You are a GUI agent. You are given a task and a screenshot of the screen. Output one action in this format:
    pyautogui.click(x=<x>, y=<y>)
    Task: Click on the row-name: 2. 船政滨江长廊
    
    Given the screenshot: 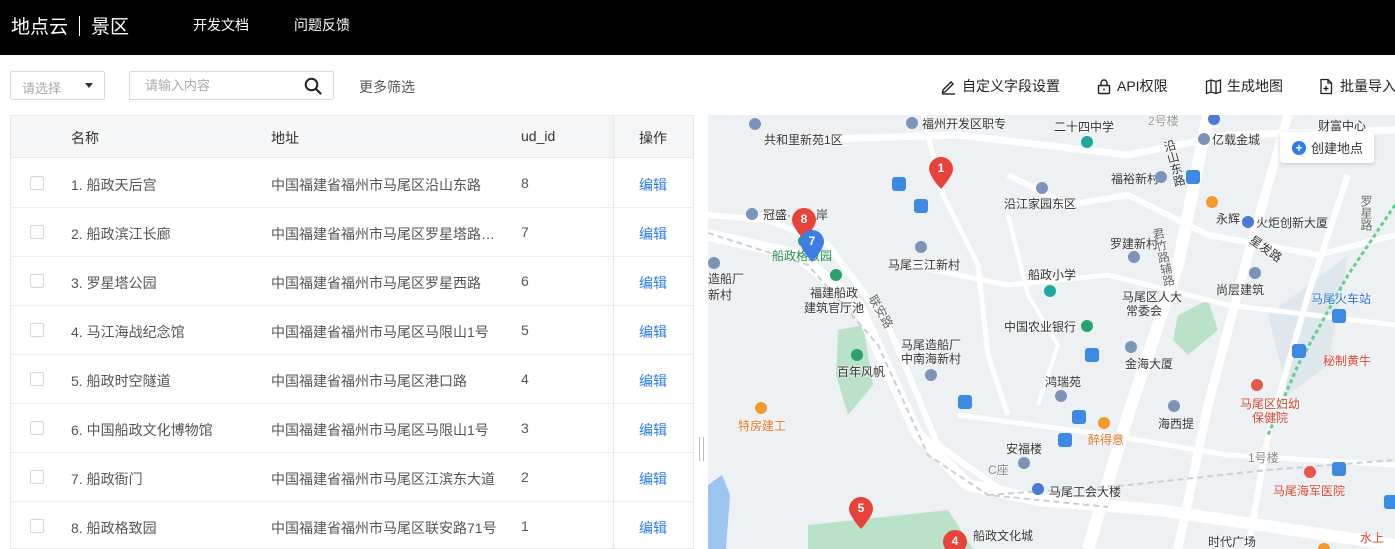 What is the action you would take?
    pyautogui.click(x=121, y=234)
    